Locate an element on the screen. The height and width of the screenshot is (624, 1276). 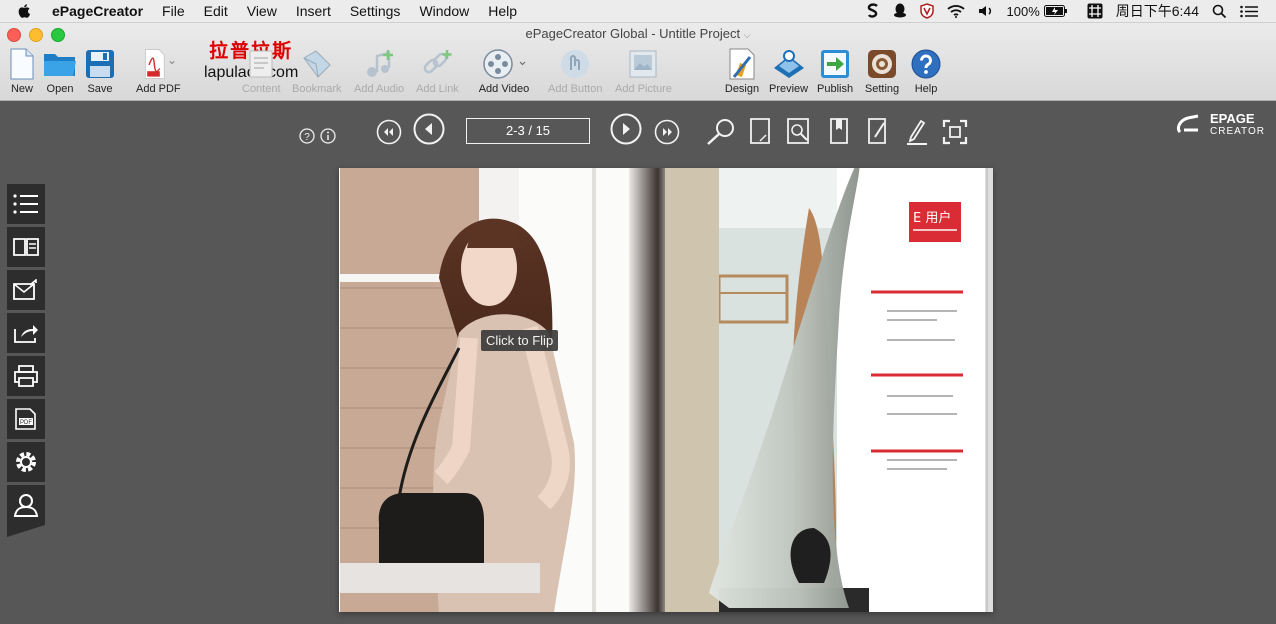
preview-button: Preview is located at coordinates (788, 72).